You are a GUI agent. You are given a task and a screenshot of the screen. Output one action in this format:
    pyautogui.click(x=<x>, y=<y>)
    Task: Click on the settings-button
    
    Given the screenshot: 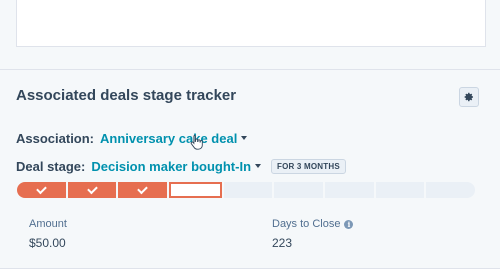 What is the action you would take?
    pyautogui.click(x=469, y=97)
    